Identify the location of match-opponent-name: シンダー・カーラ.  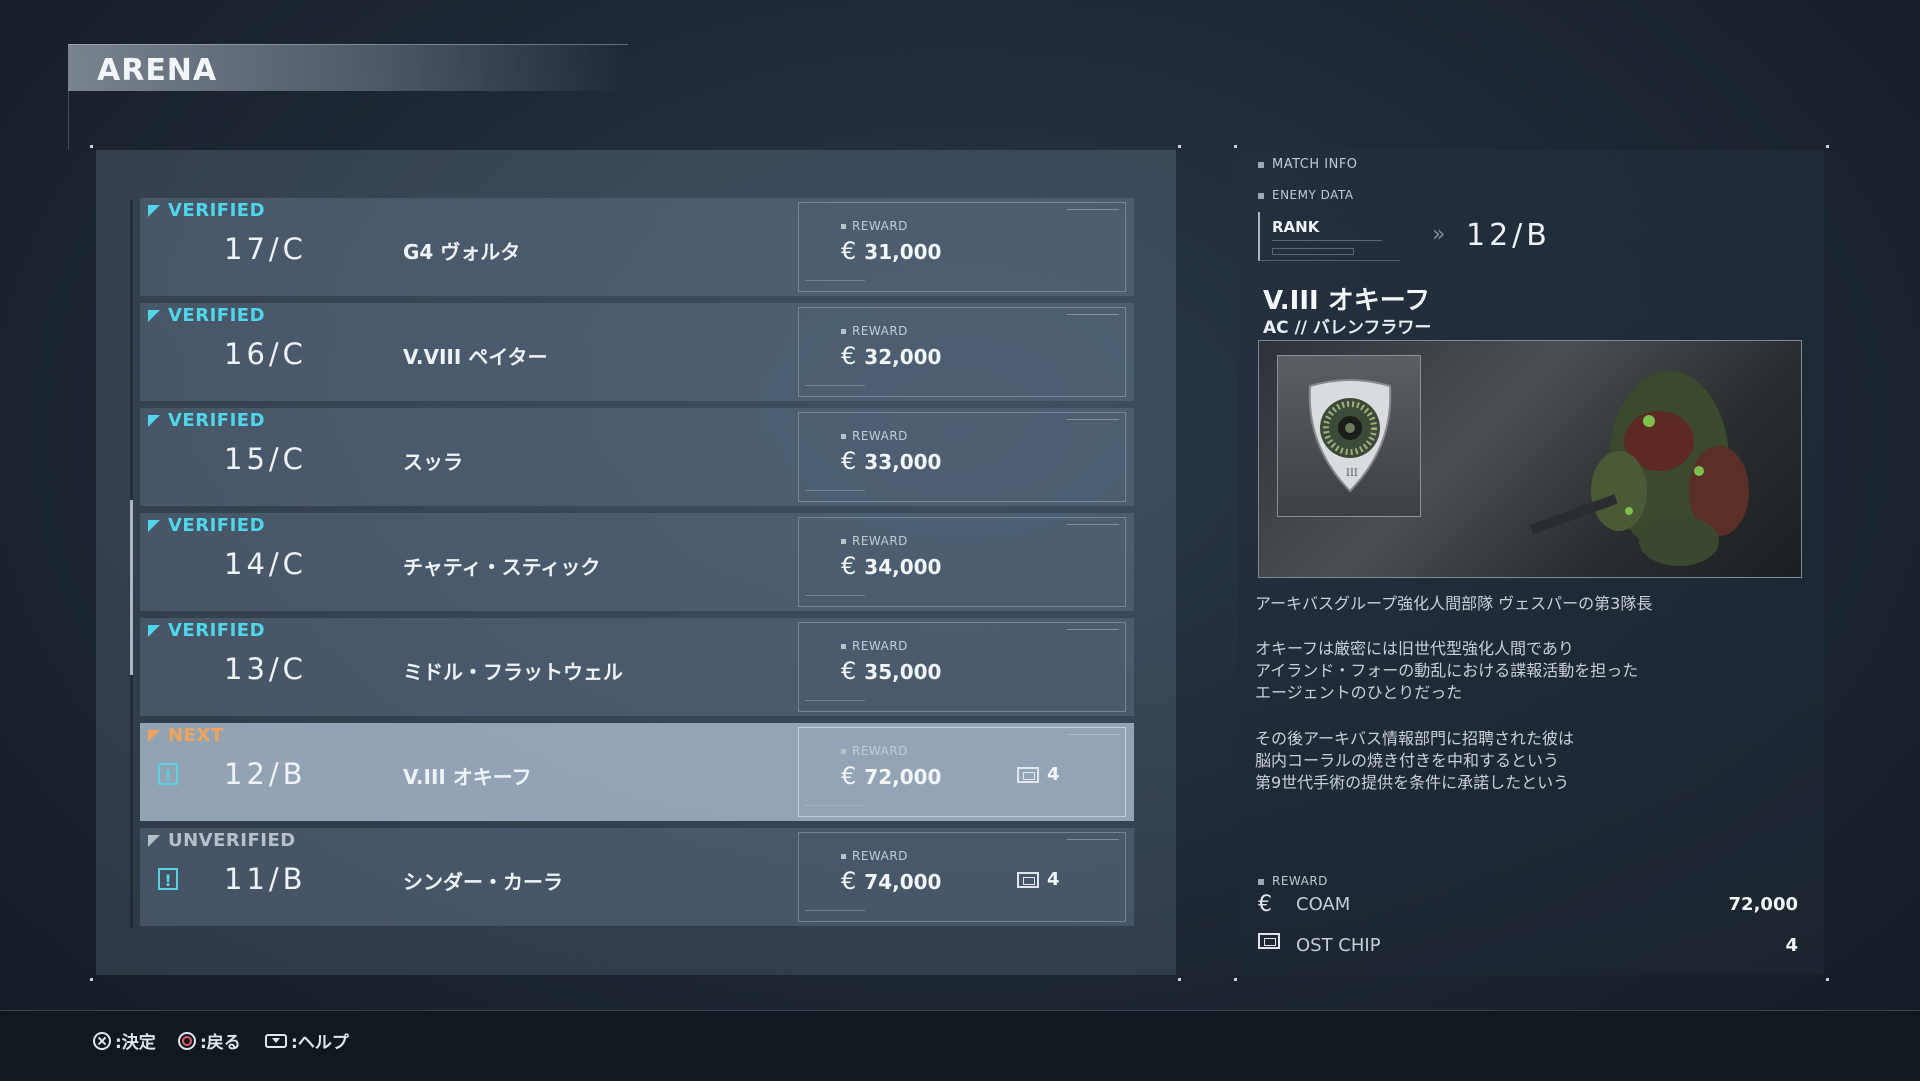
(483, 882).